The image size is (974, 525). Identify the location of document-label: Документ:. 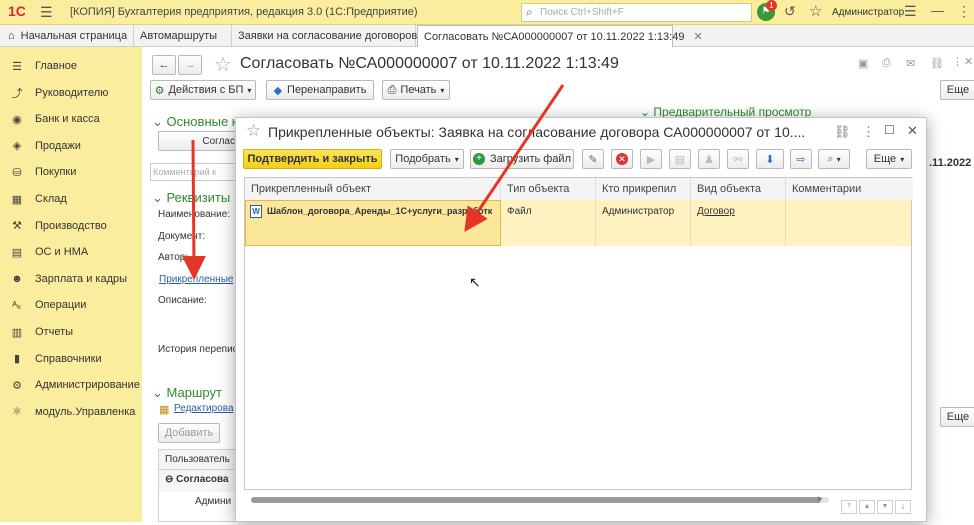
(182, 236).